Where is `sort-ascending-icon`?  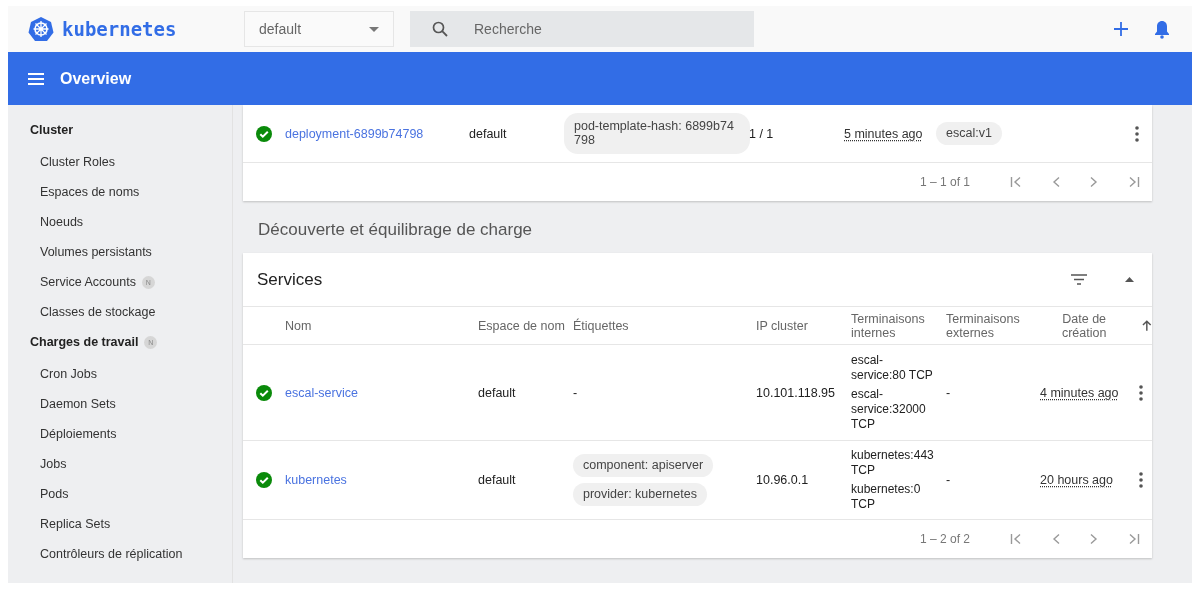 sort-ascending-icon is located at coordinates (1147, 325).